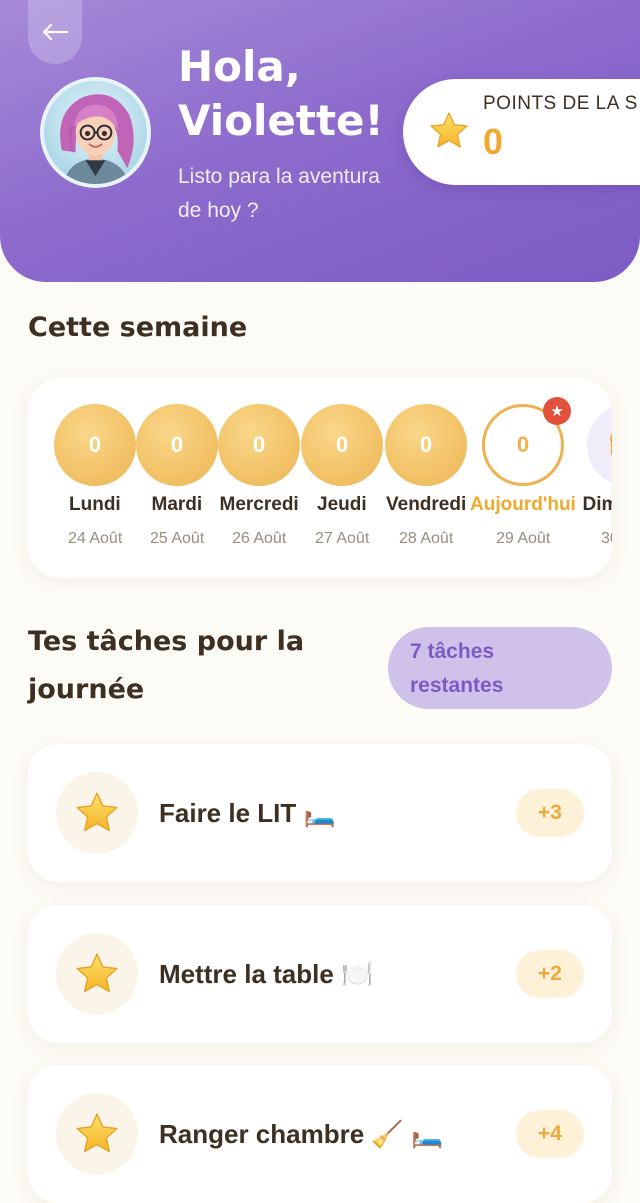 This screenshot has height=1203, width=640. Describe the element at coordinates (523, 538) in the screenshot. I see `day-date: 29 Août` at that location.